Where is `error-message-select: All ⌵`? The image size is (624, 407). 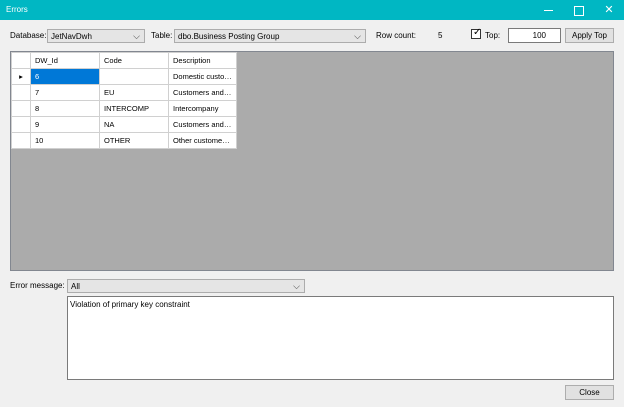 error-message-select: All ⌵ is located at coordinates (186, 286).